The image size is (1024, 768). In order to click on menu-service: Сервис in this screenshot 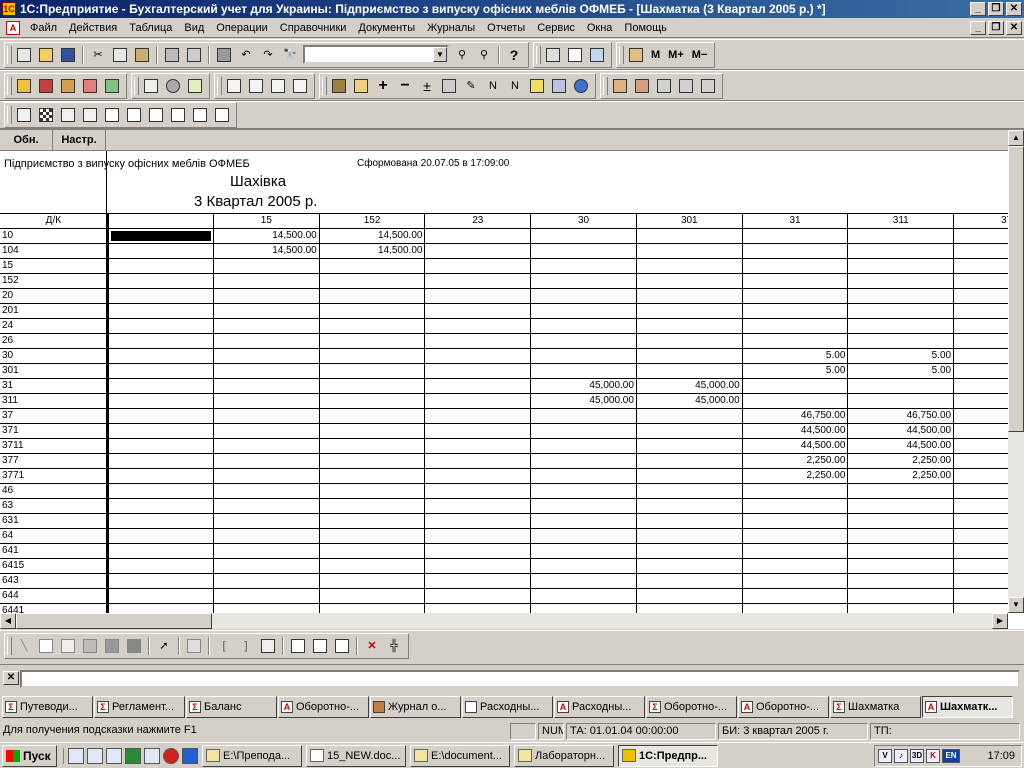, I will do `click(556, 28)`.